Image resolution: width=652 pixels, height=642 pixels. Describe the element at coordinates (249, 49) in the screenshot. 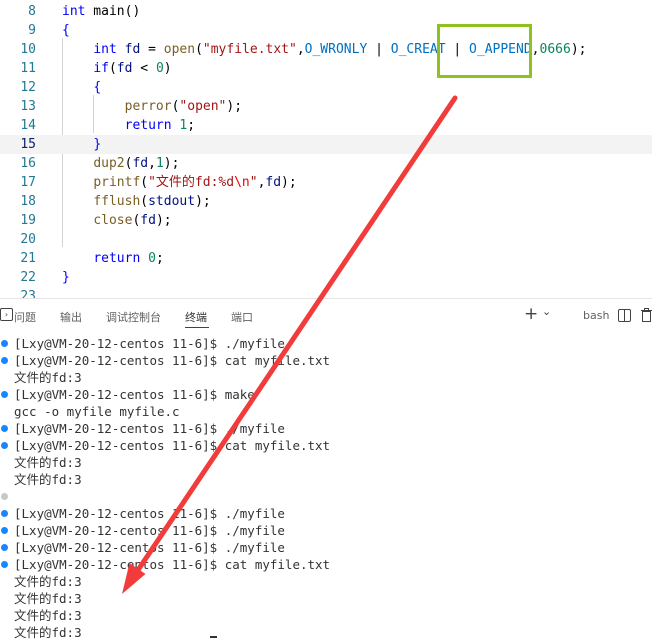

I see `code-token: "myfile.txt"` at that location.